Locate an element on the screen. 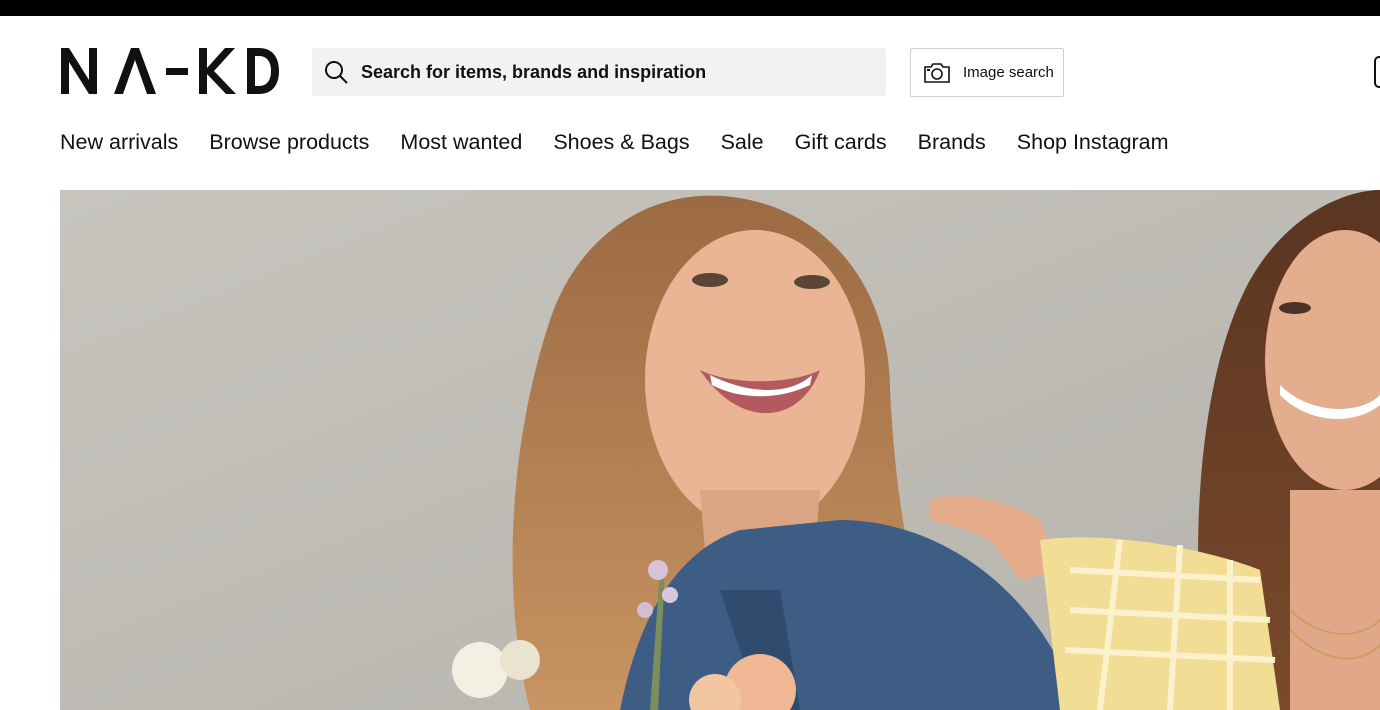 The width and height of the screenshot is (1380, 710). image-search-label: Image search is located at coordinates (1008, 72).